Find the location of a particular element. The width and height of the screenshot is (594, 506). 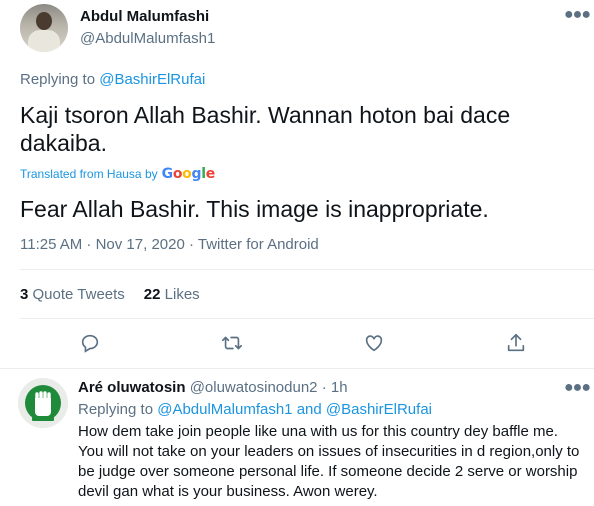

reply-author: Aré oluwatosin @oluwatosinodun2 · 1h is located at coordinates (213, 387).